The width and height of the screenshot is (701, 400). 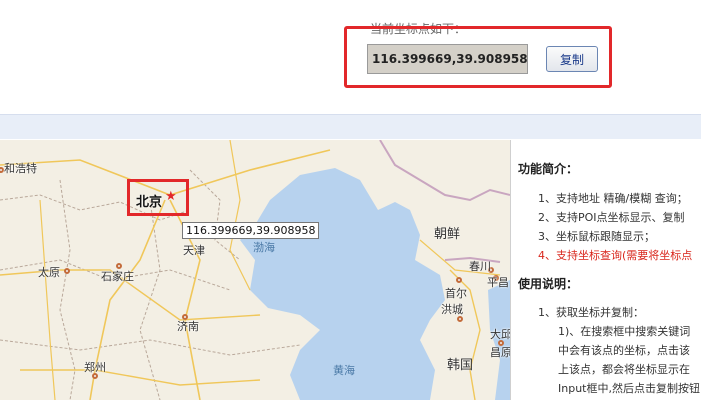 What do you see at coordinates (460, 365) in the screenshot?
I see `region-label: 韩国` at bounding box center [460, 365].